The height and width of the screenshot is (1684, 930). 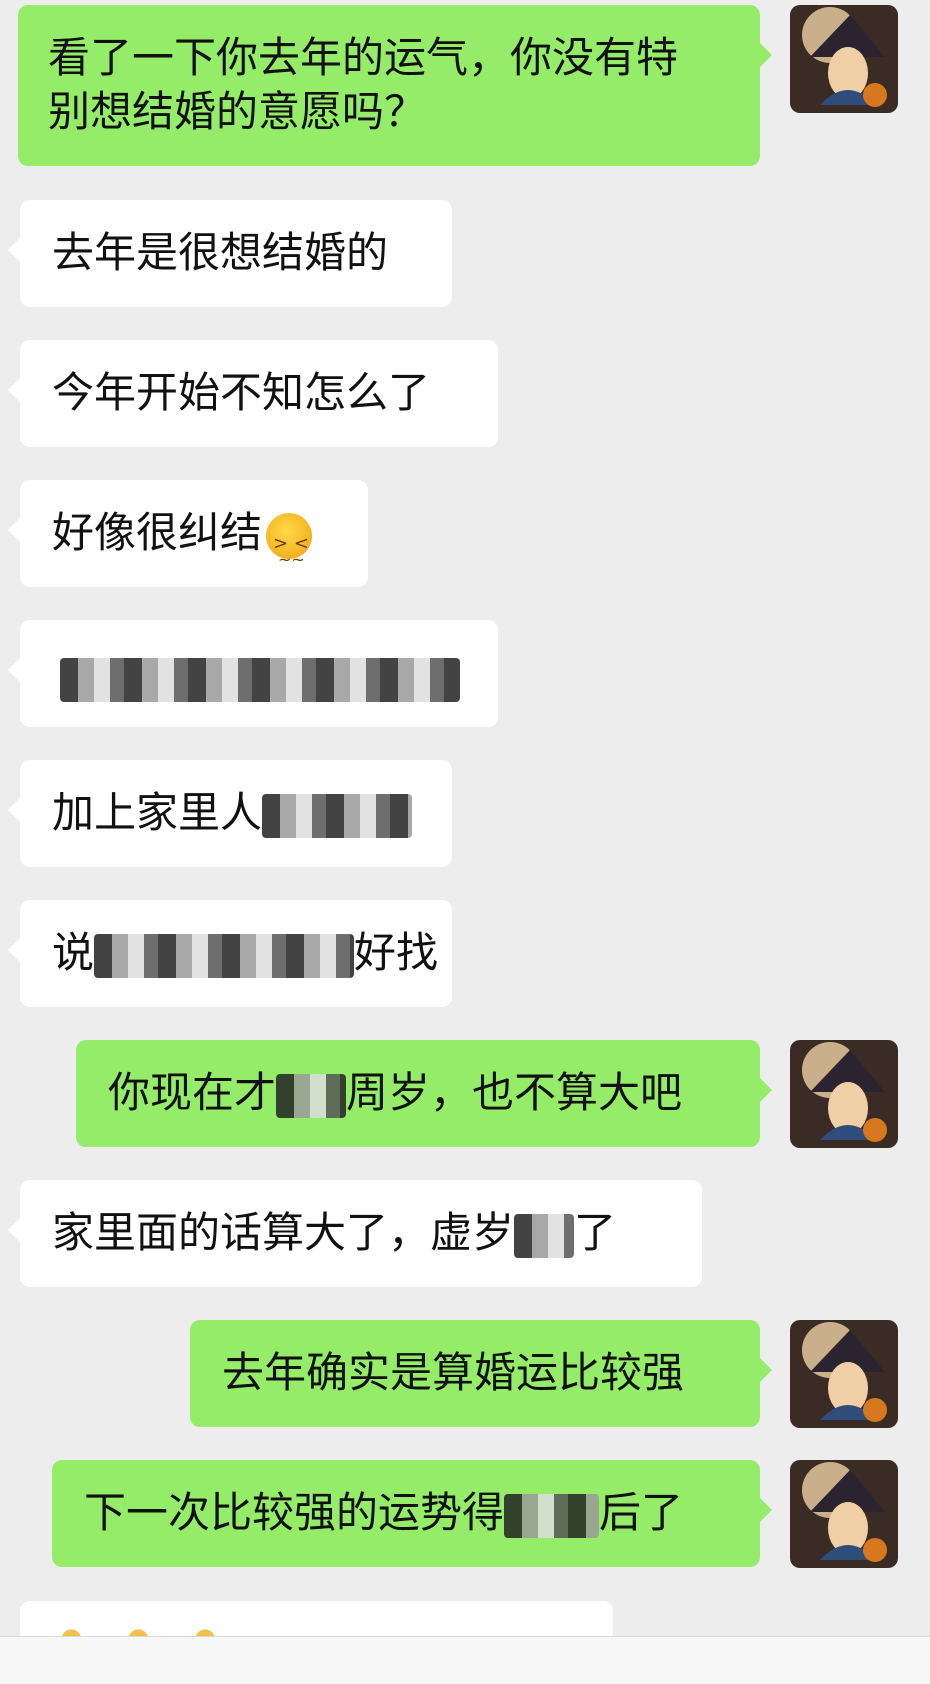 I want to click on message-text: 说, so click(x=73, y=952).